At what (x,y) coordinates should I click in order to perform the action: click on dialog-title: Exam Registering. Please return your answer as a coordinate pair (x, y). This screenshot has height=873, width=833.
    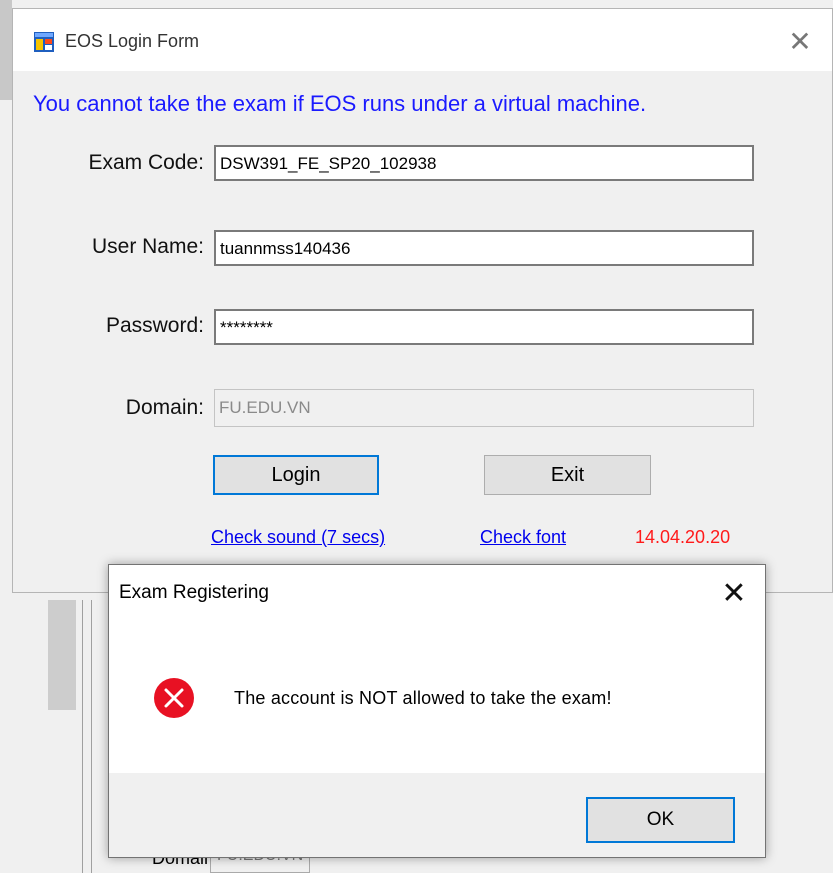
    Looking at the image, I should click on (194, 592).